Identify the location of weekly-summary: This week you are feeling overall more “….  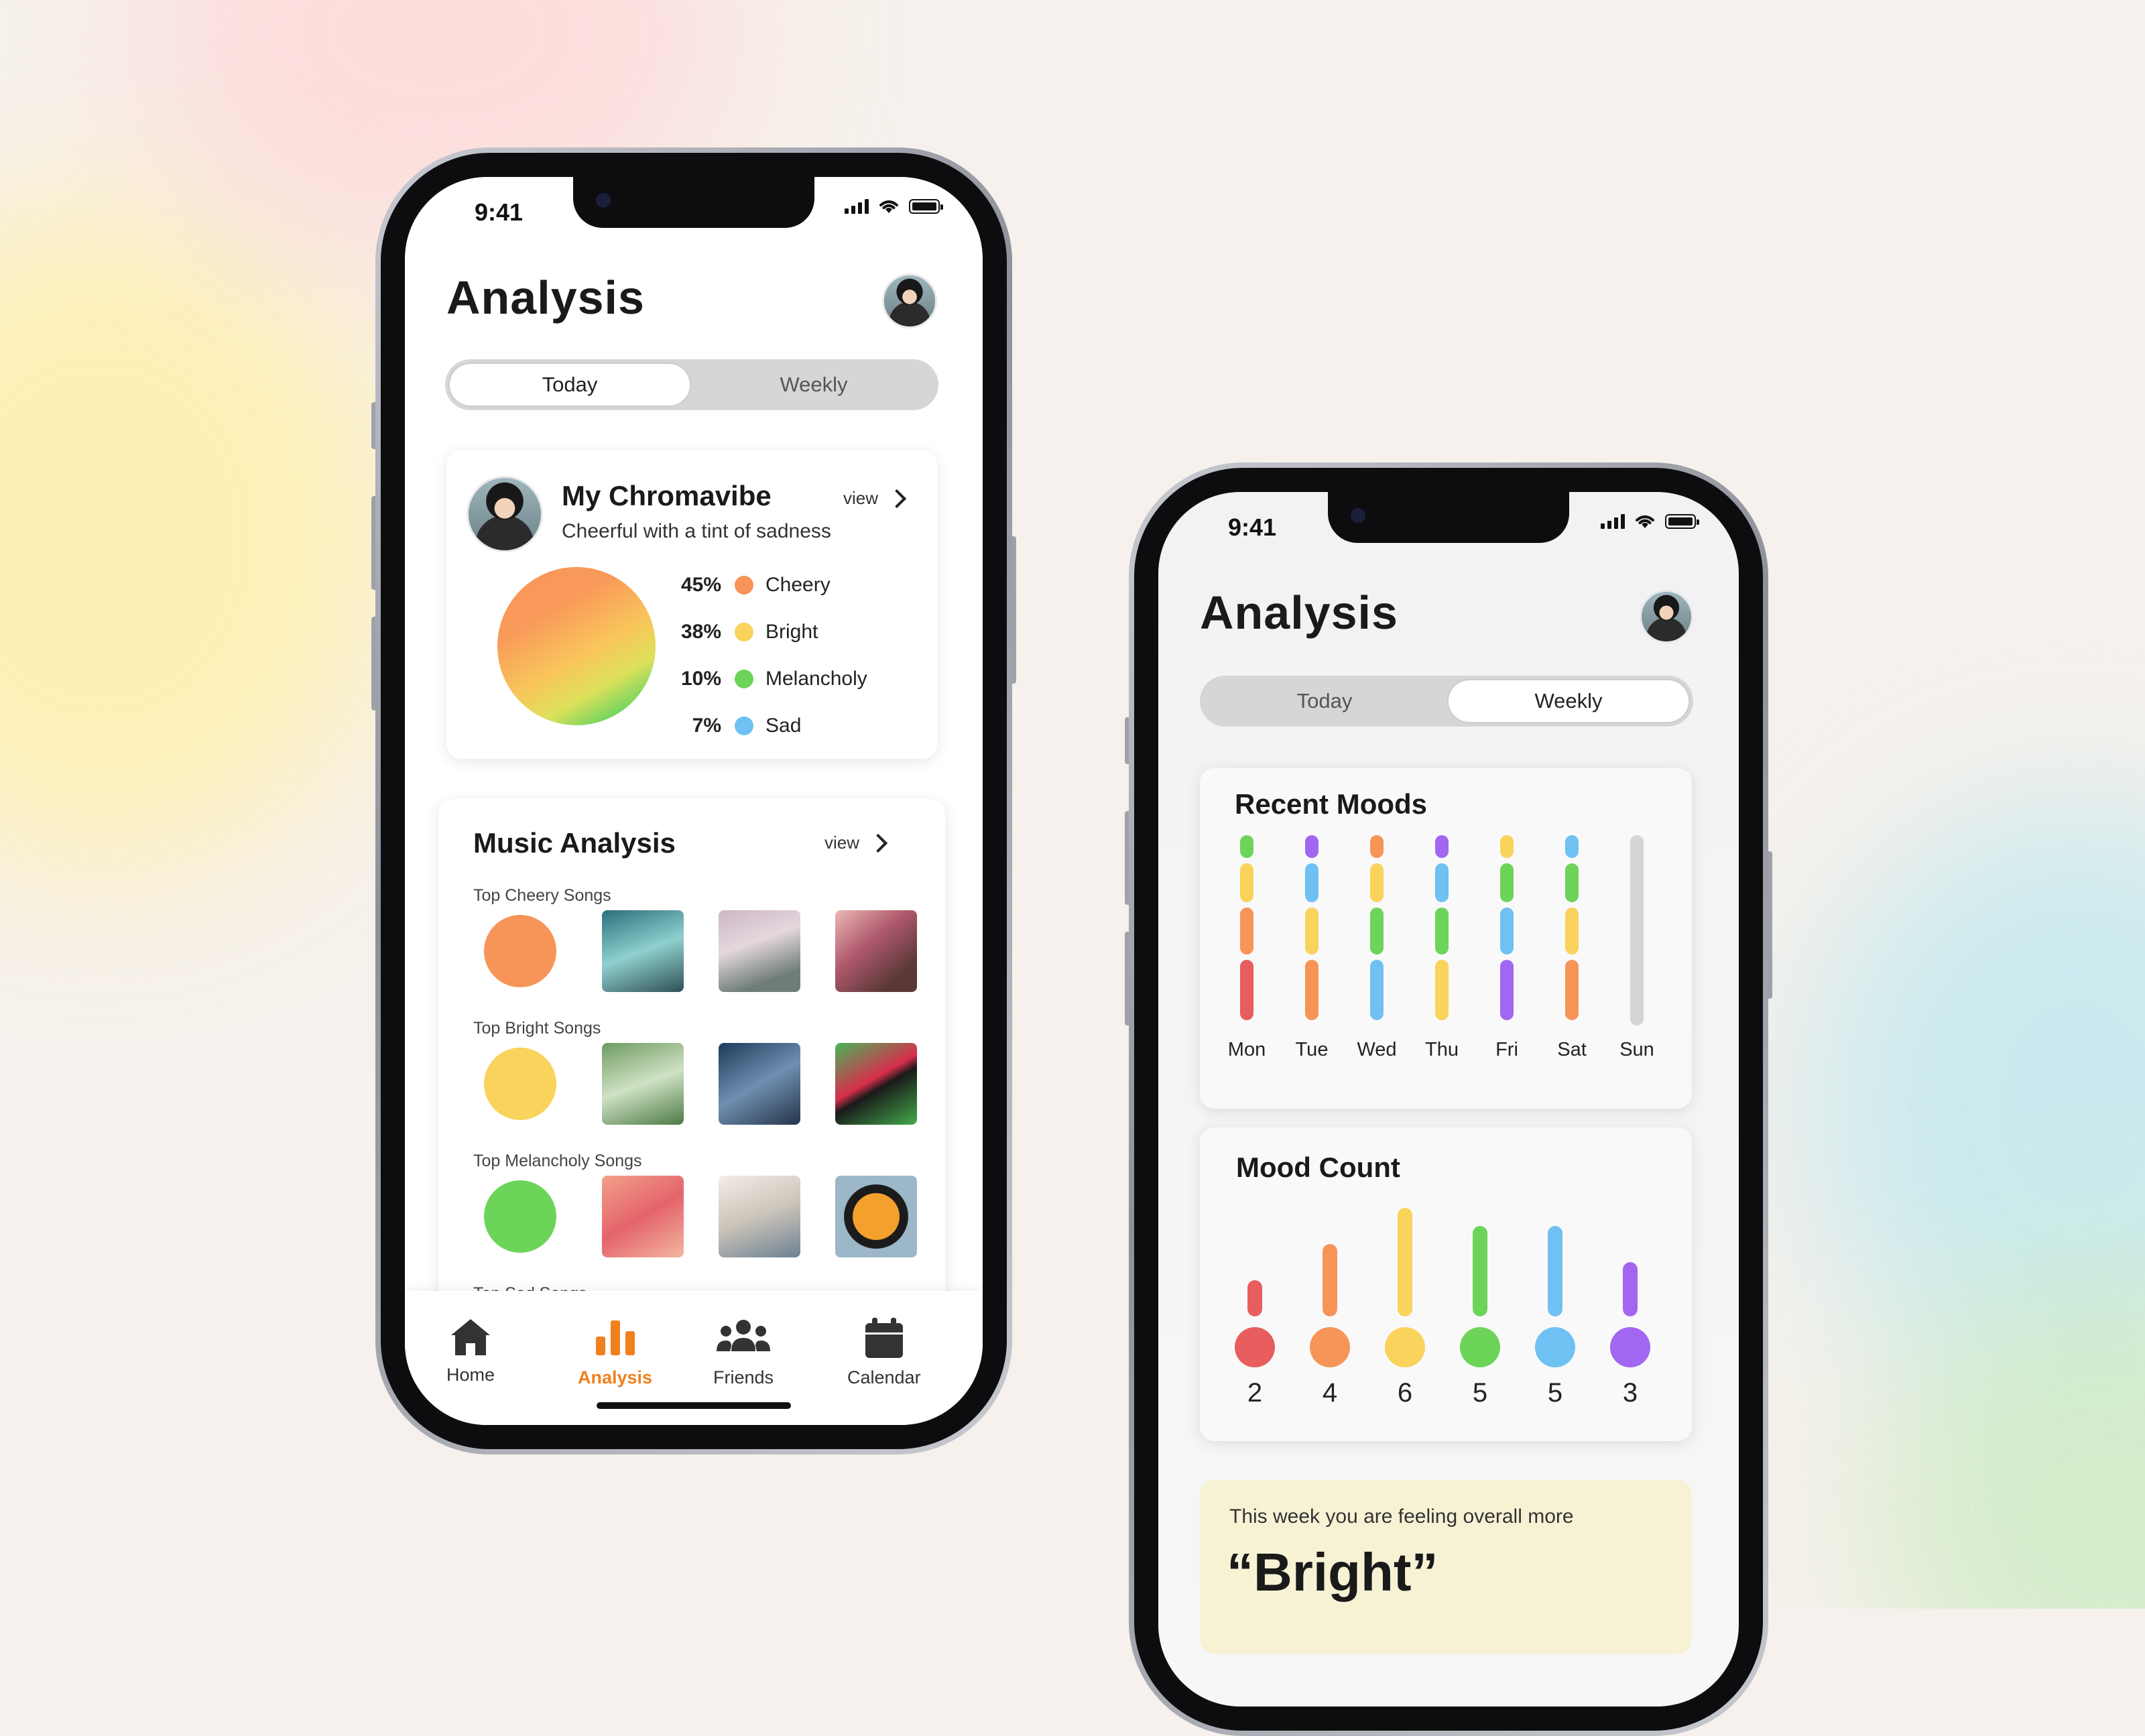
(1446, 1567).